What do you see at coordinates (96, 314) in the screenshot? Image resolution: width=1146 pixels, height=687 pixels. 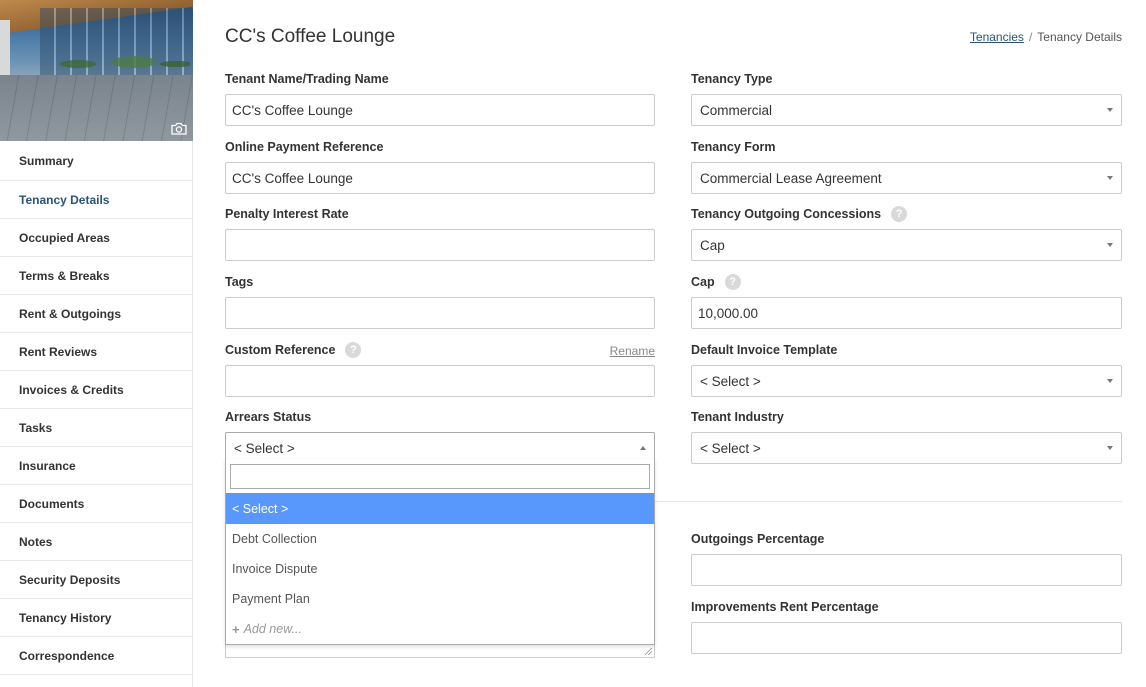 I see `sidebar-item-rent-outgoings: Rent & Outgoings` at bounding box center [96, 314].